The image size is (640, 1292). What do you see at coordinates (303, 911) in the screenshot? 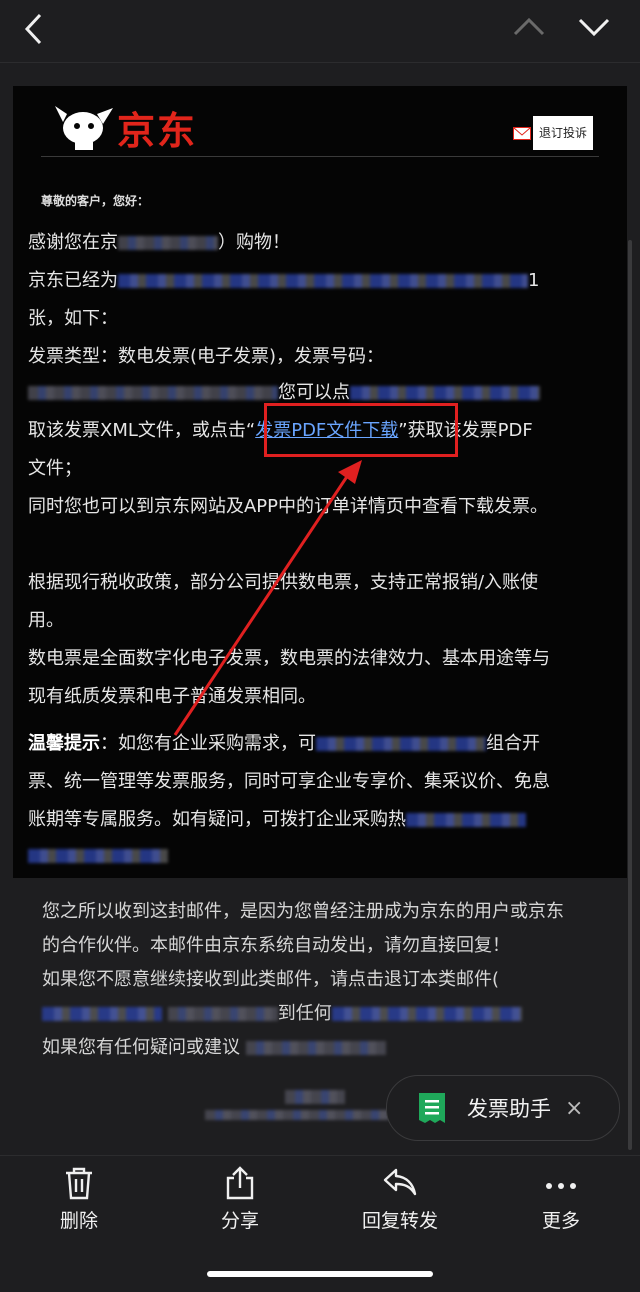
I see `footer-line: 您之所以收到这封邮件，是因为您曾经注册成为京东的用户或京东` at bounding box center [303, 911].